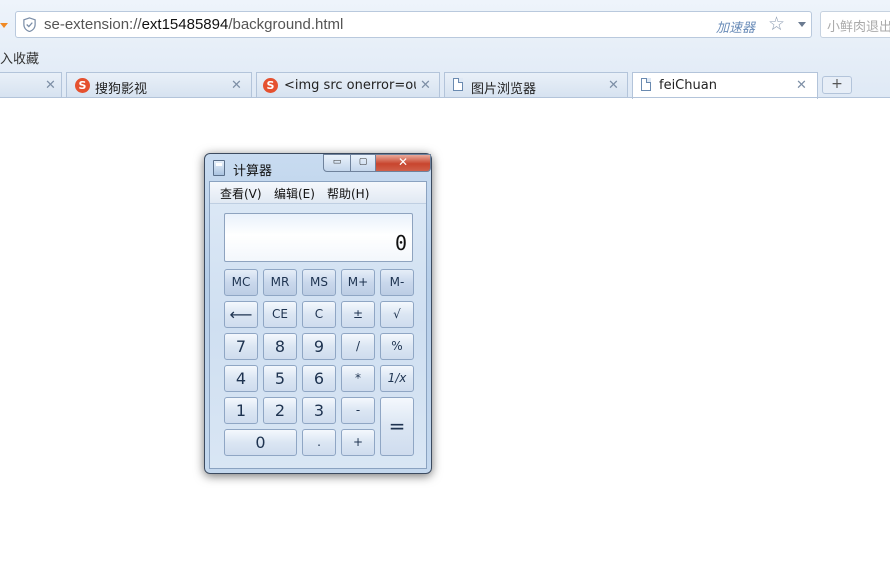 The image size is (890, 567). Describe the element at coordinates (4, 25) in the screenshot. I see `menu-arrow-icon` at that location.